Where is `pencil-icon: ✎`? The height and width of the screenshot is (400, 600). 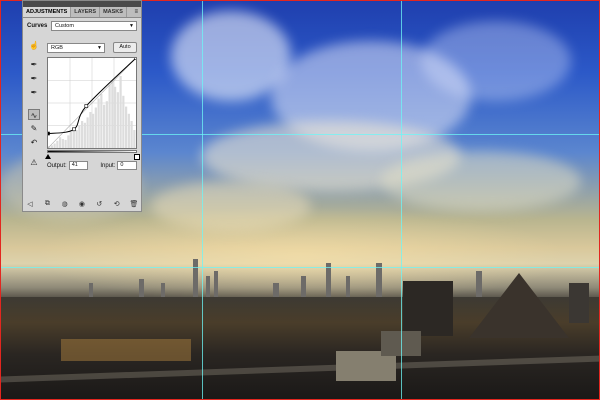
pencil-icon: ✎ is located at coordinates (34, 128).